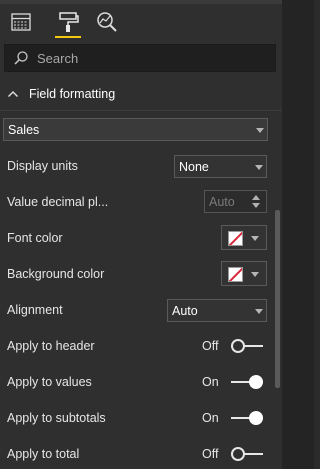  What do you see at coordinates (244, 237) in the screenshot?
I see `font-color-picker` at bounding box center [244, 237].